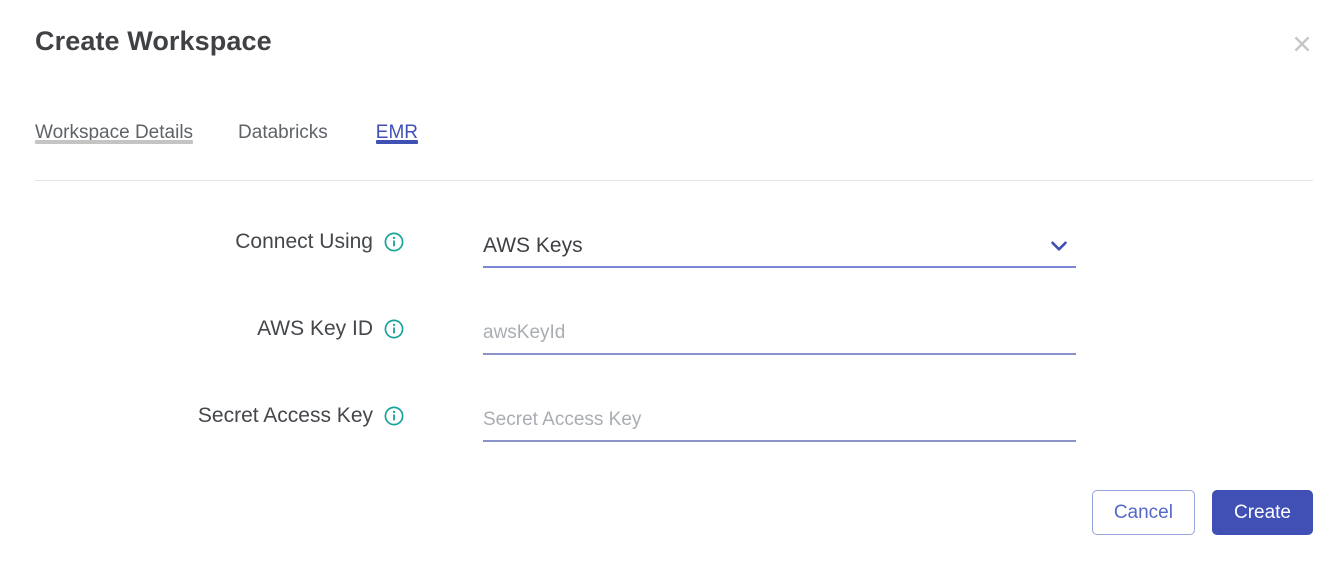  I want to click on tabs-divider, so click(674, 180).